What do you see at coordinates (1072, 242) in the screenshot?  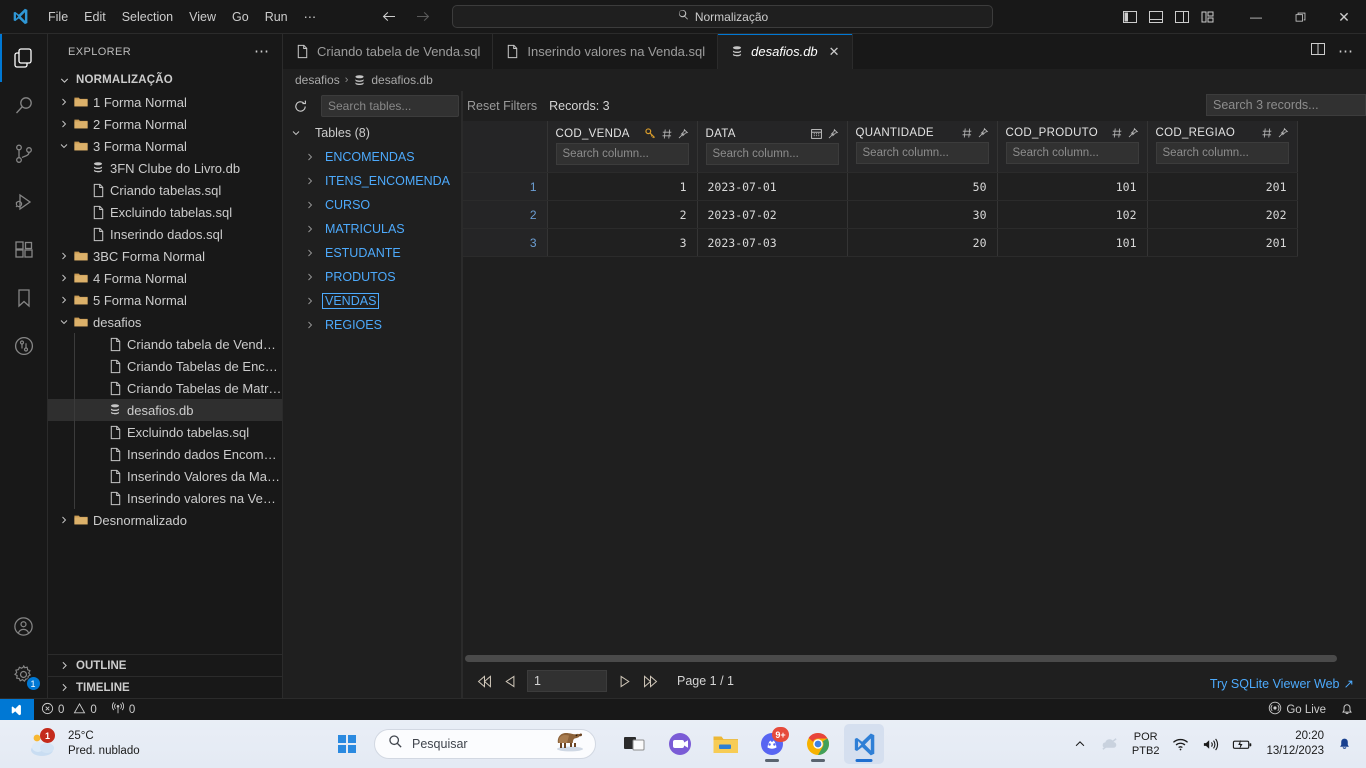 I see `table-cell: 101` at bounding box center [1072, 242].